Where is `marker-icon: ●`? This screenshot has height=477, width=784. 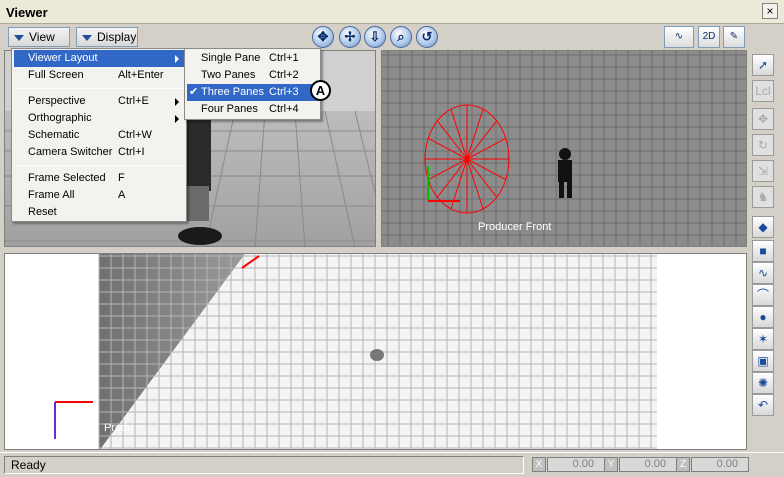
marker-icon: ● is located at coordinates (763, 317).